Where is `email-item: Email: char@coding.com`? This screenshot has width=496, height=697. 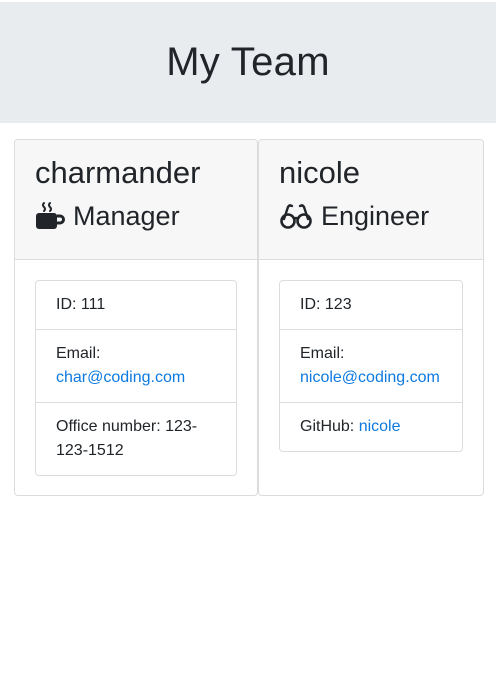 email-item: Email: char@coding.com is located at coordinates (136, 366).